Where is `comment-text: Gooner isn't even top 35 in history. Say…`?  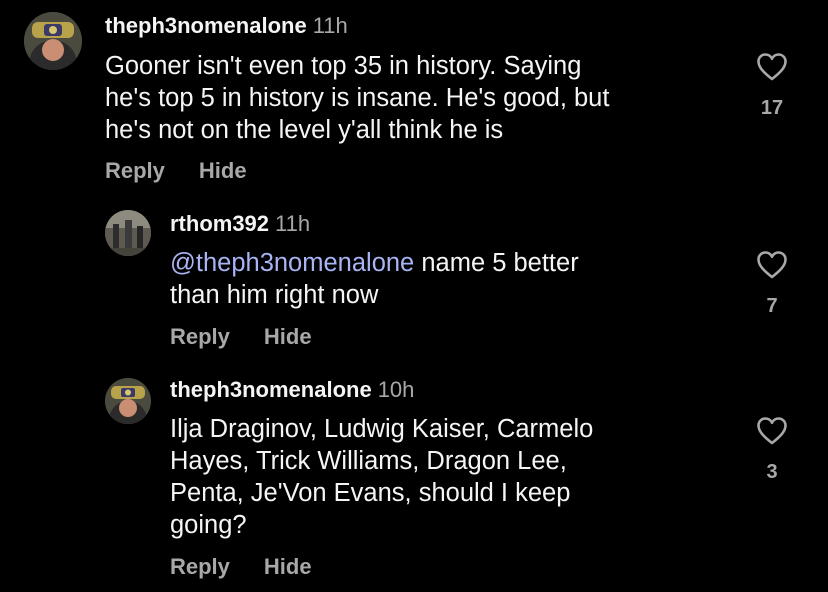
comment-text: Gooner isn't even top 35 in history. Say… is located at coordinates (357, 98).